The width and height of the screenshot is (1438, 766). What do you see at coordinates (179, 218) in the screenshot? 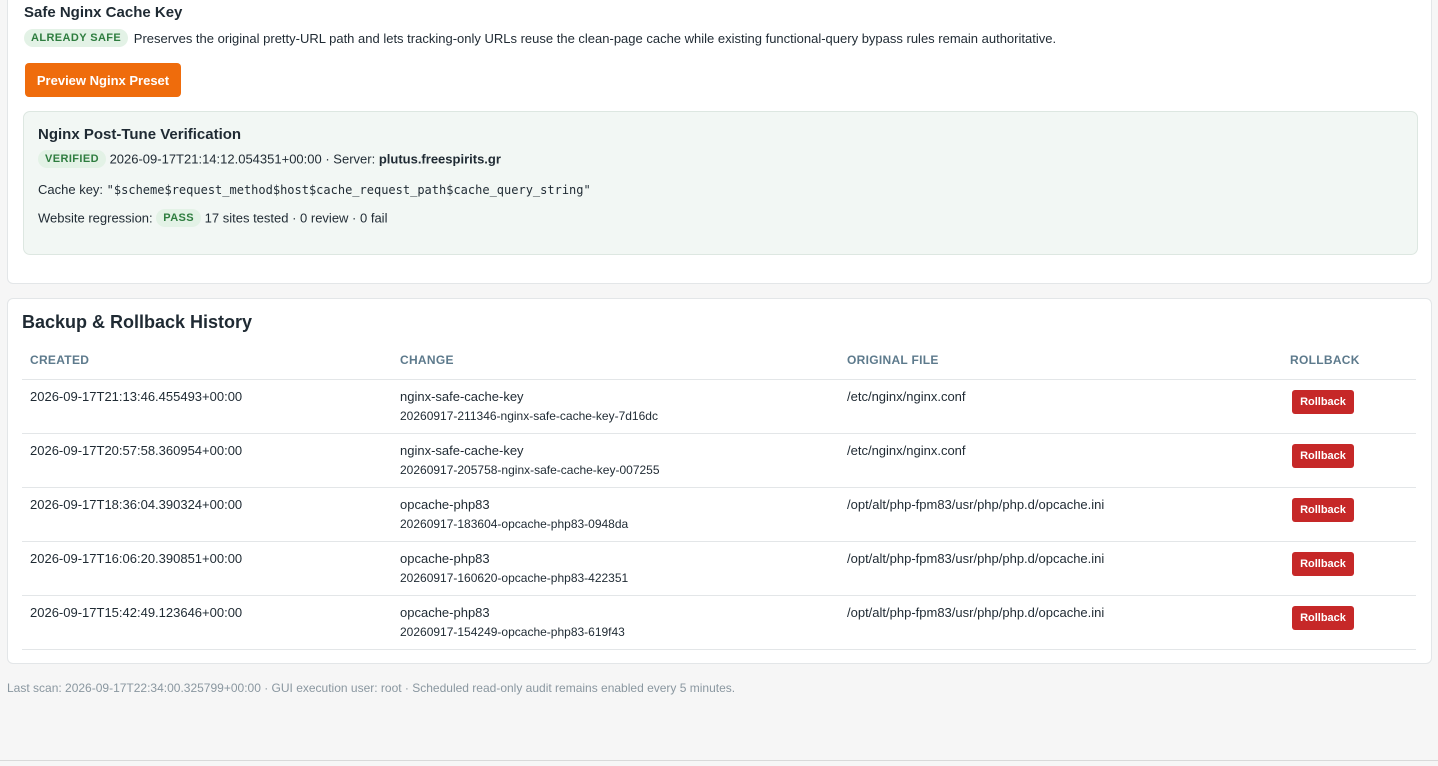
I see `pass-badge: PASS` at bounding box center [179, 218].